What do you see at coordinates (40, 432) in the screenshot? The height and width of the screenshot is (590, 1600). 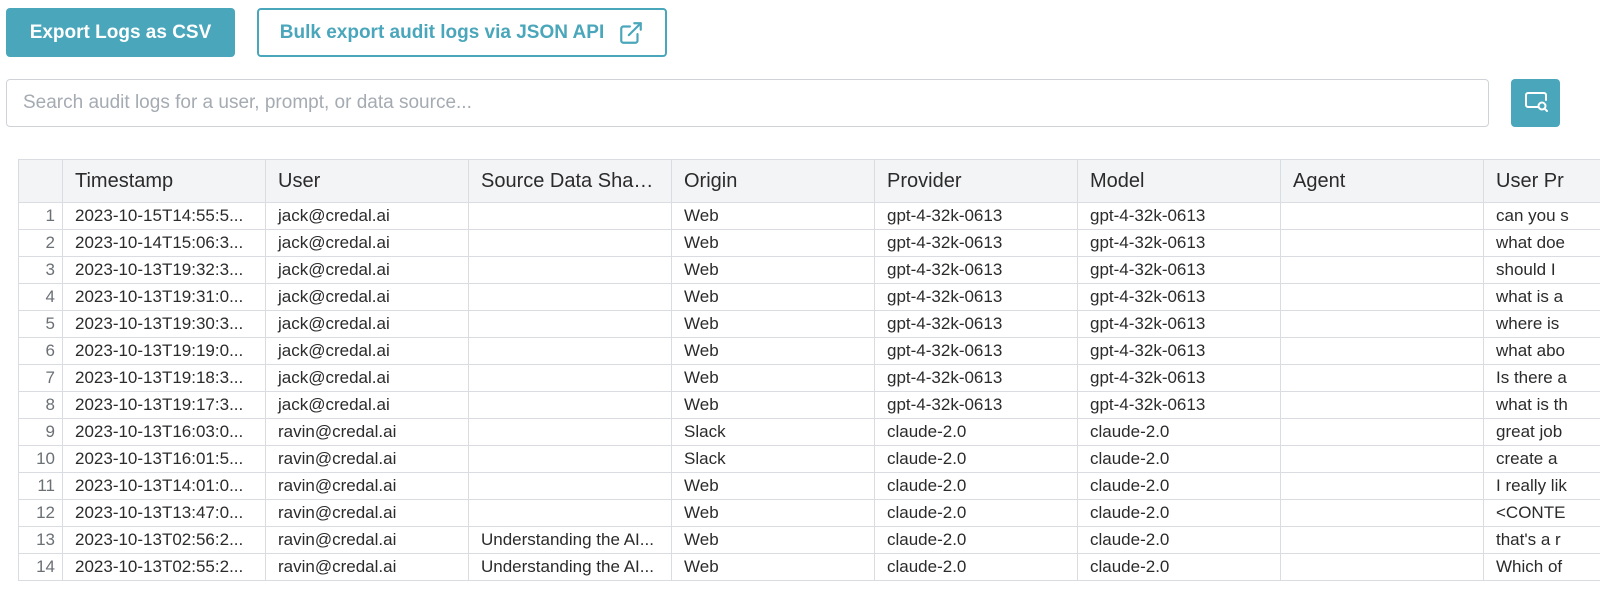 I see `row-index-cell: 9` at bounding box center [40, 432].